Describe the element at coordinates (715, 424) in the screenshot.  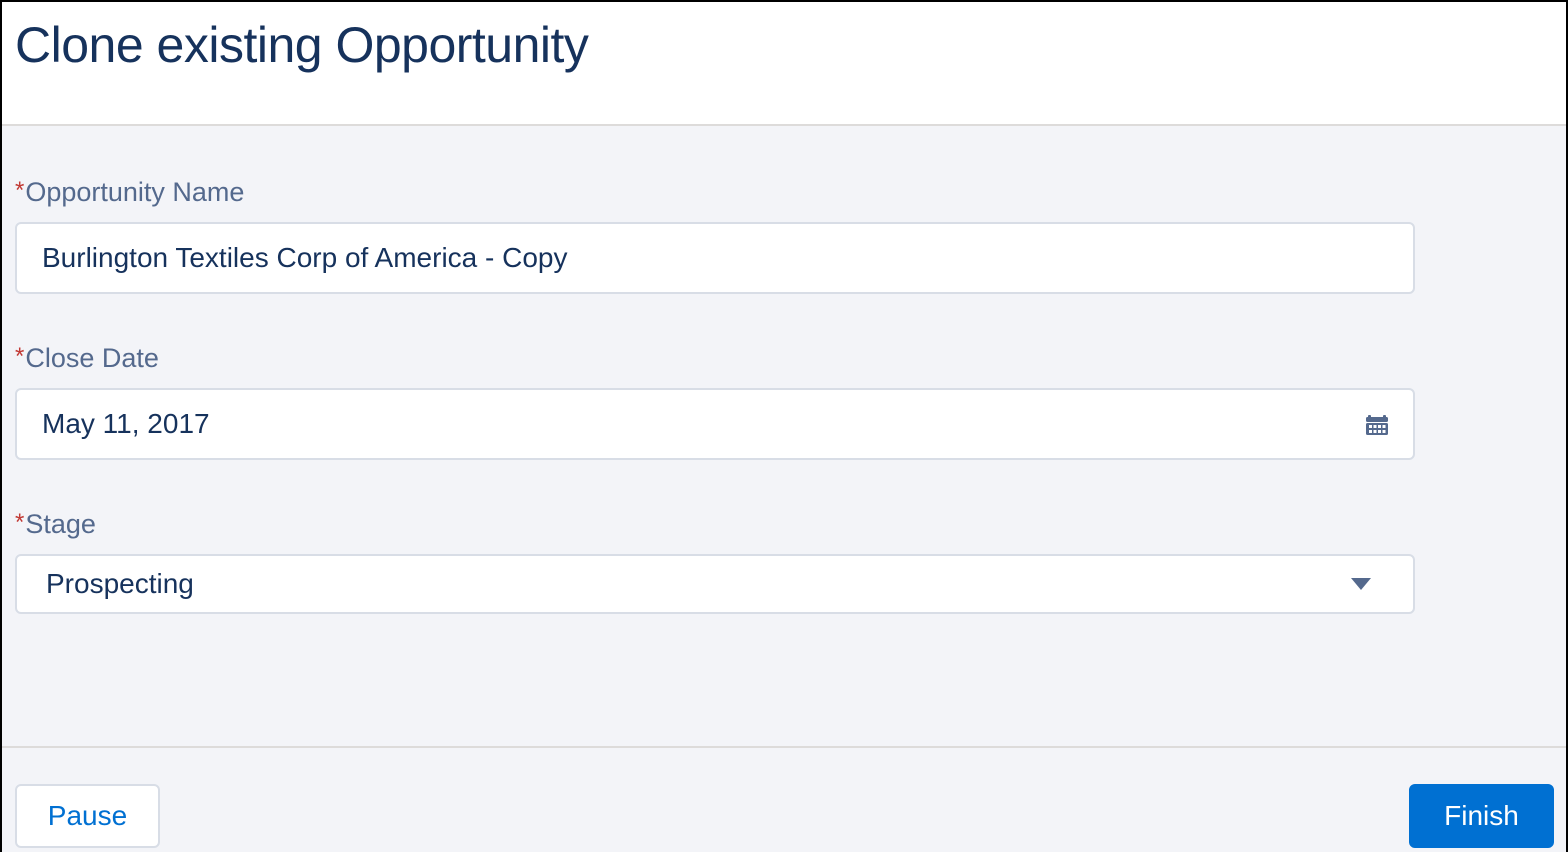
I see `close-date-input: May 11, 2017` at that location.